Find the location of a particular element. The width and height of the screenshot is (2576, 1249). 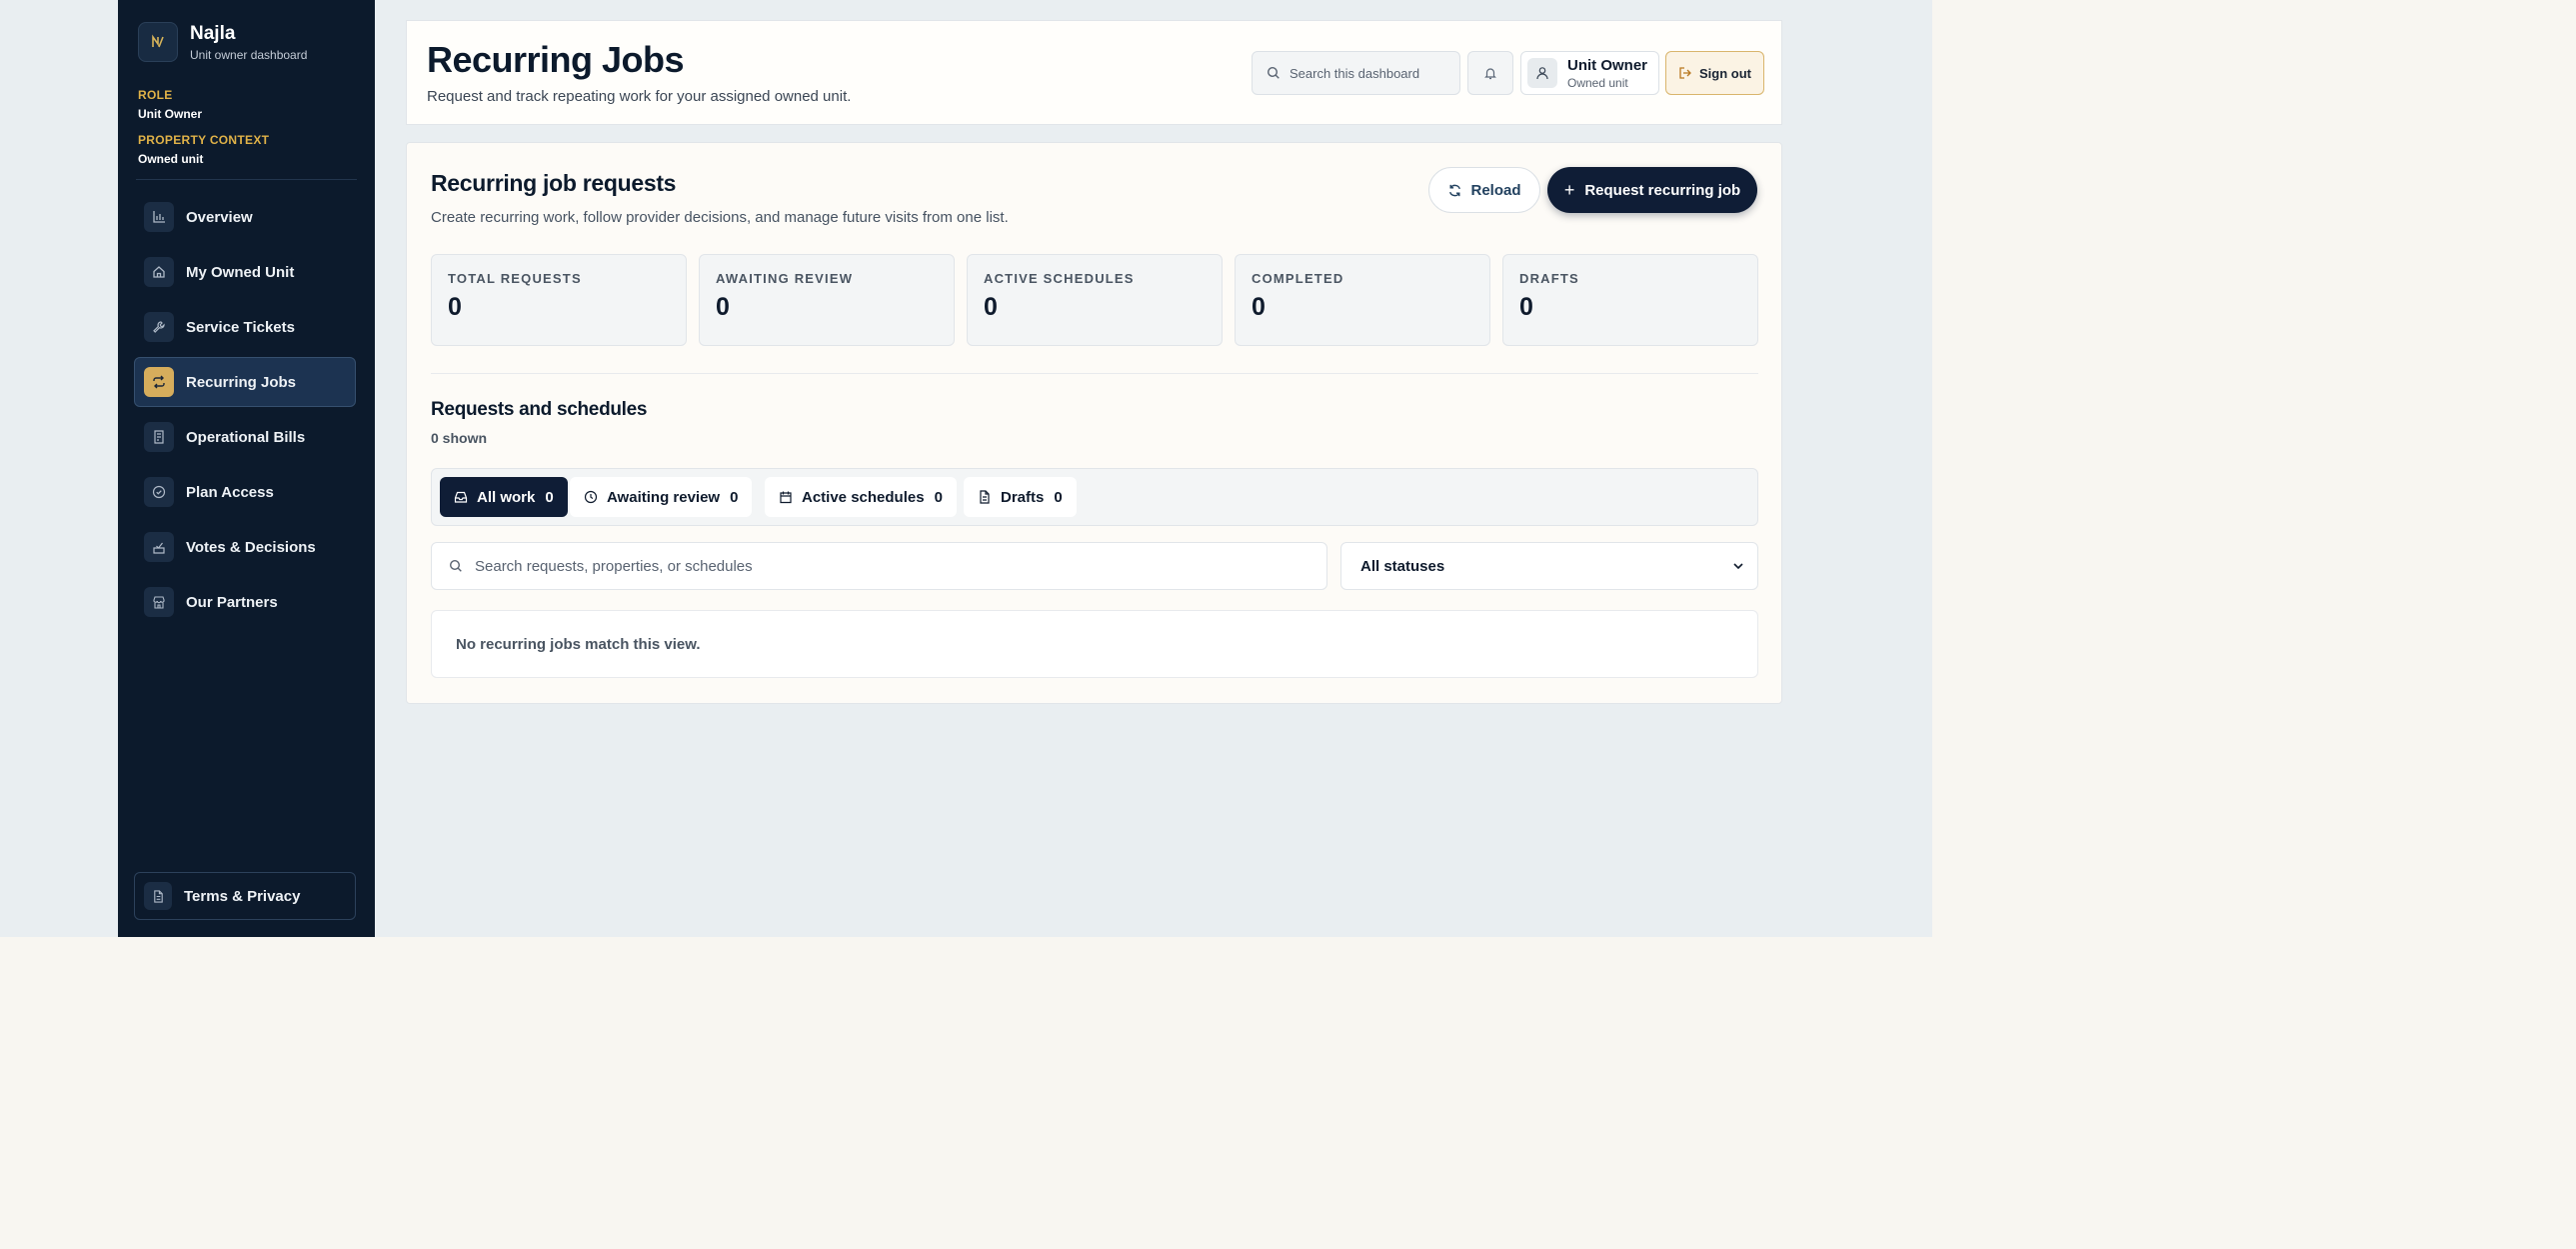

terms-privacy-link: Terms & Privacy is located at coordinates (245, 896).